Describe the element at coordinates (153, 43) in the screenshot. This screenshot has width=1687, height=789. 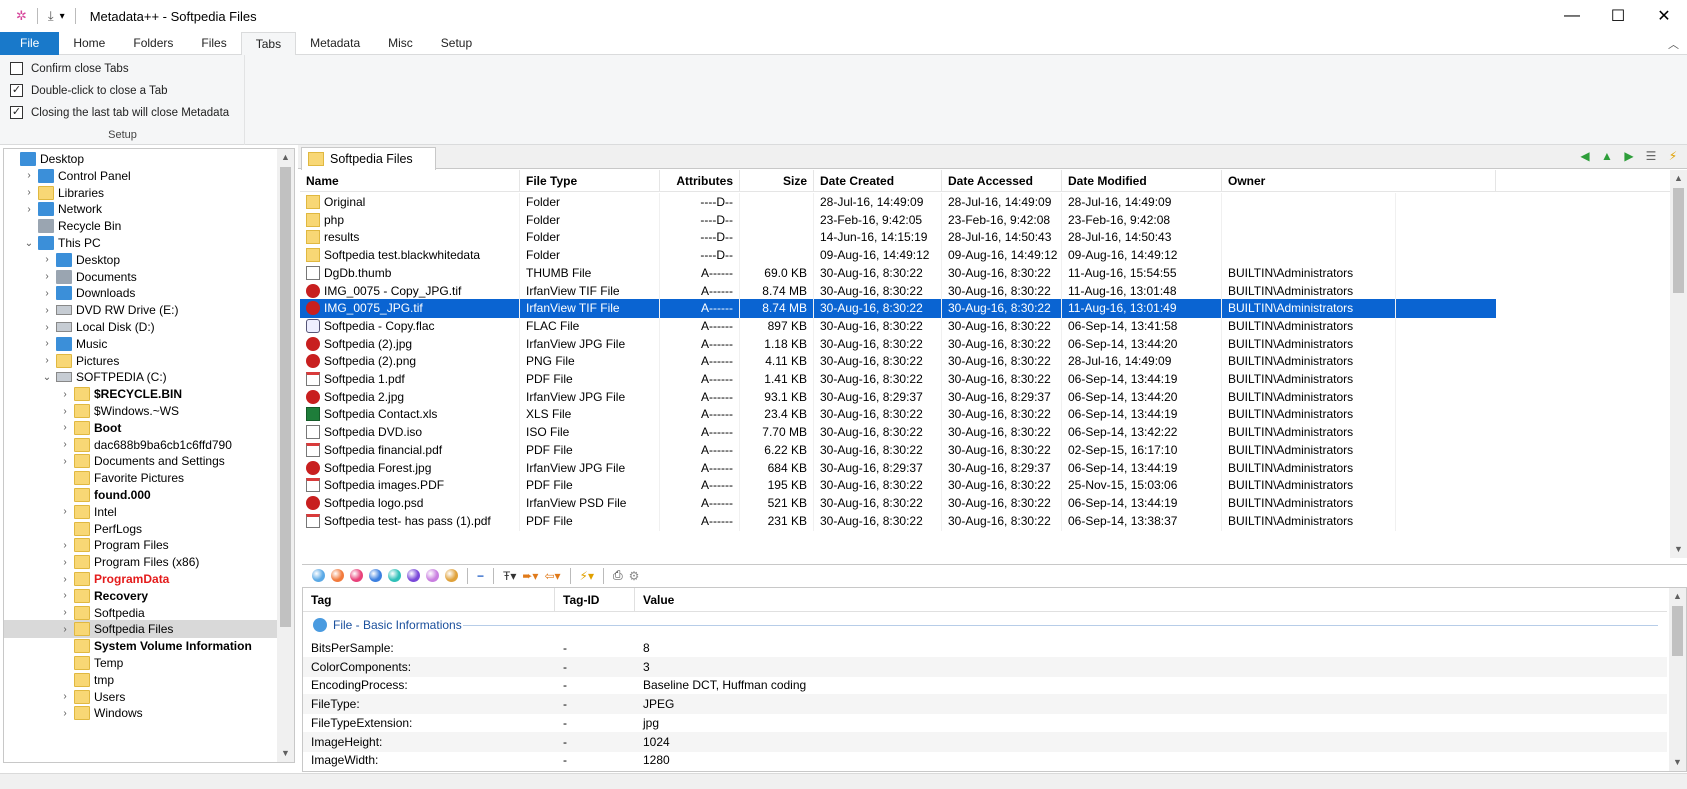
I see `tab-folders: Folders` at that location.